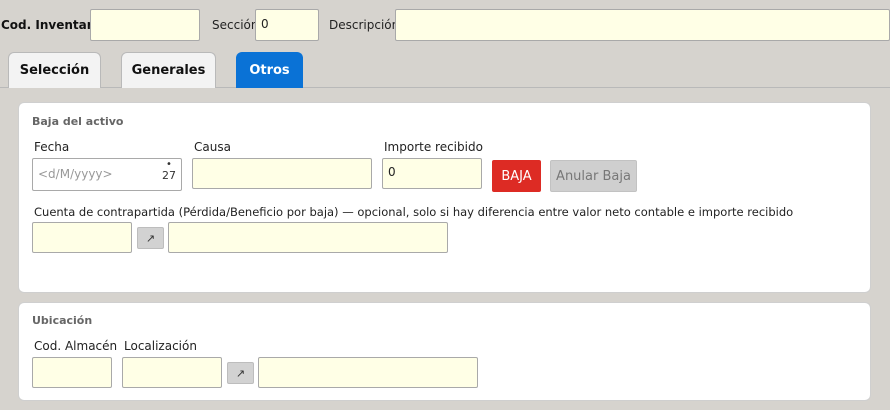  I want to click on tab-otros: Otros, so click(269, 70).